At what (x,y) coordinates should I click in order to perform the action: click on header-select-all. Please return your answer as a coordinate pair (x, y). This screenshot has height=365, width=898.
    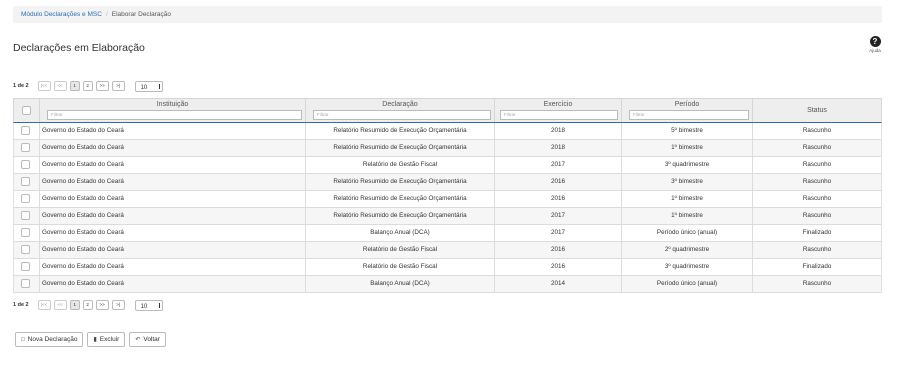
    Looking at the image, I should click on (26, 110).